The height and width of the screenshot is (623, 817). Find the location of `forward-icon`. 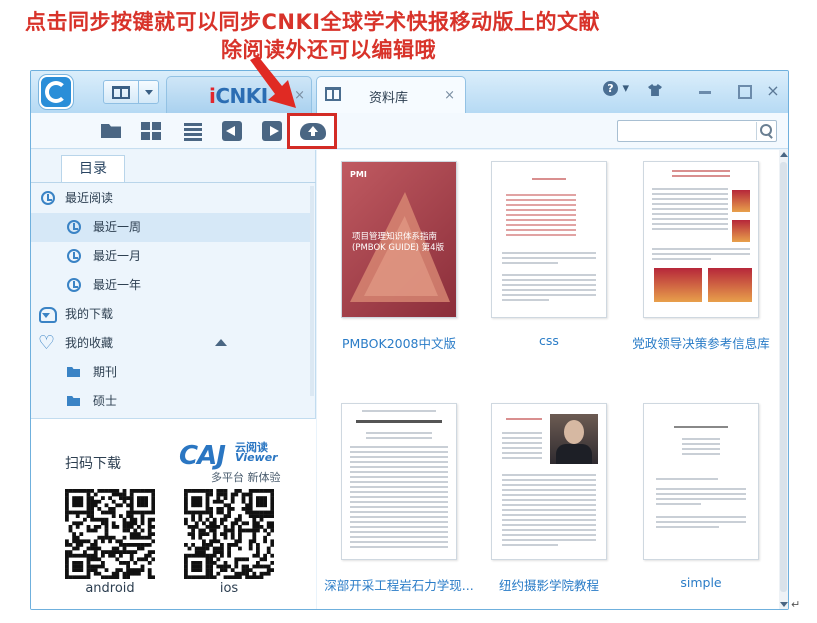

forward-icon is located at coordinates (273, 131).